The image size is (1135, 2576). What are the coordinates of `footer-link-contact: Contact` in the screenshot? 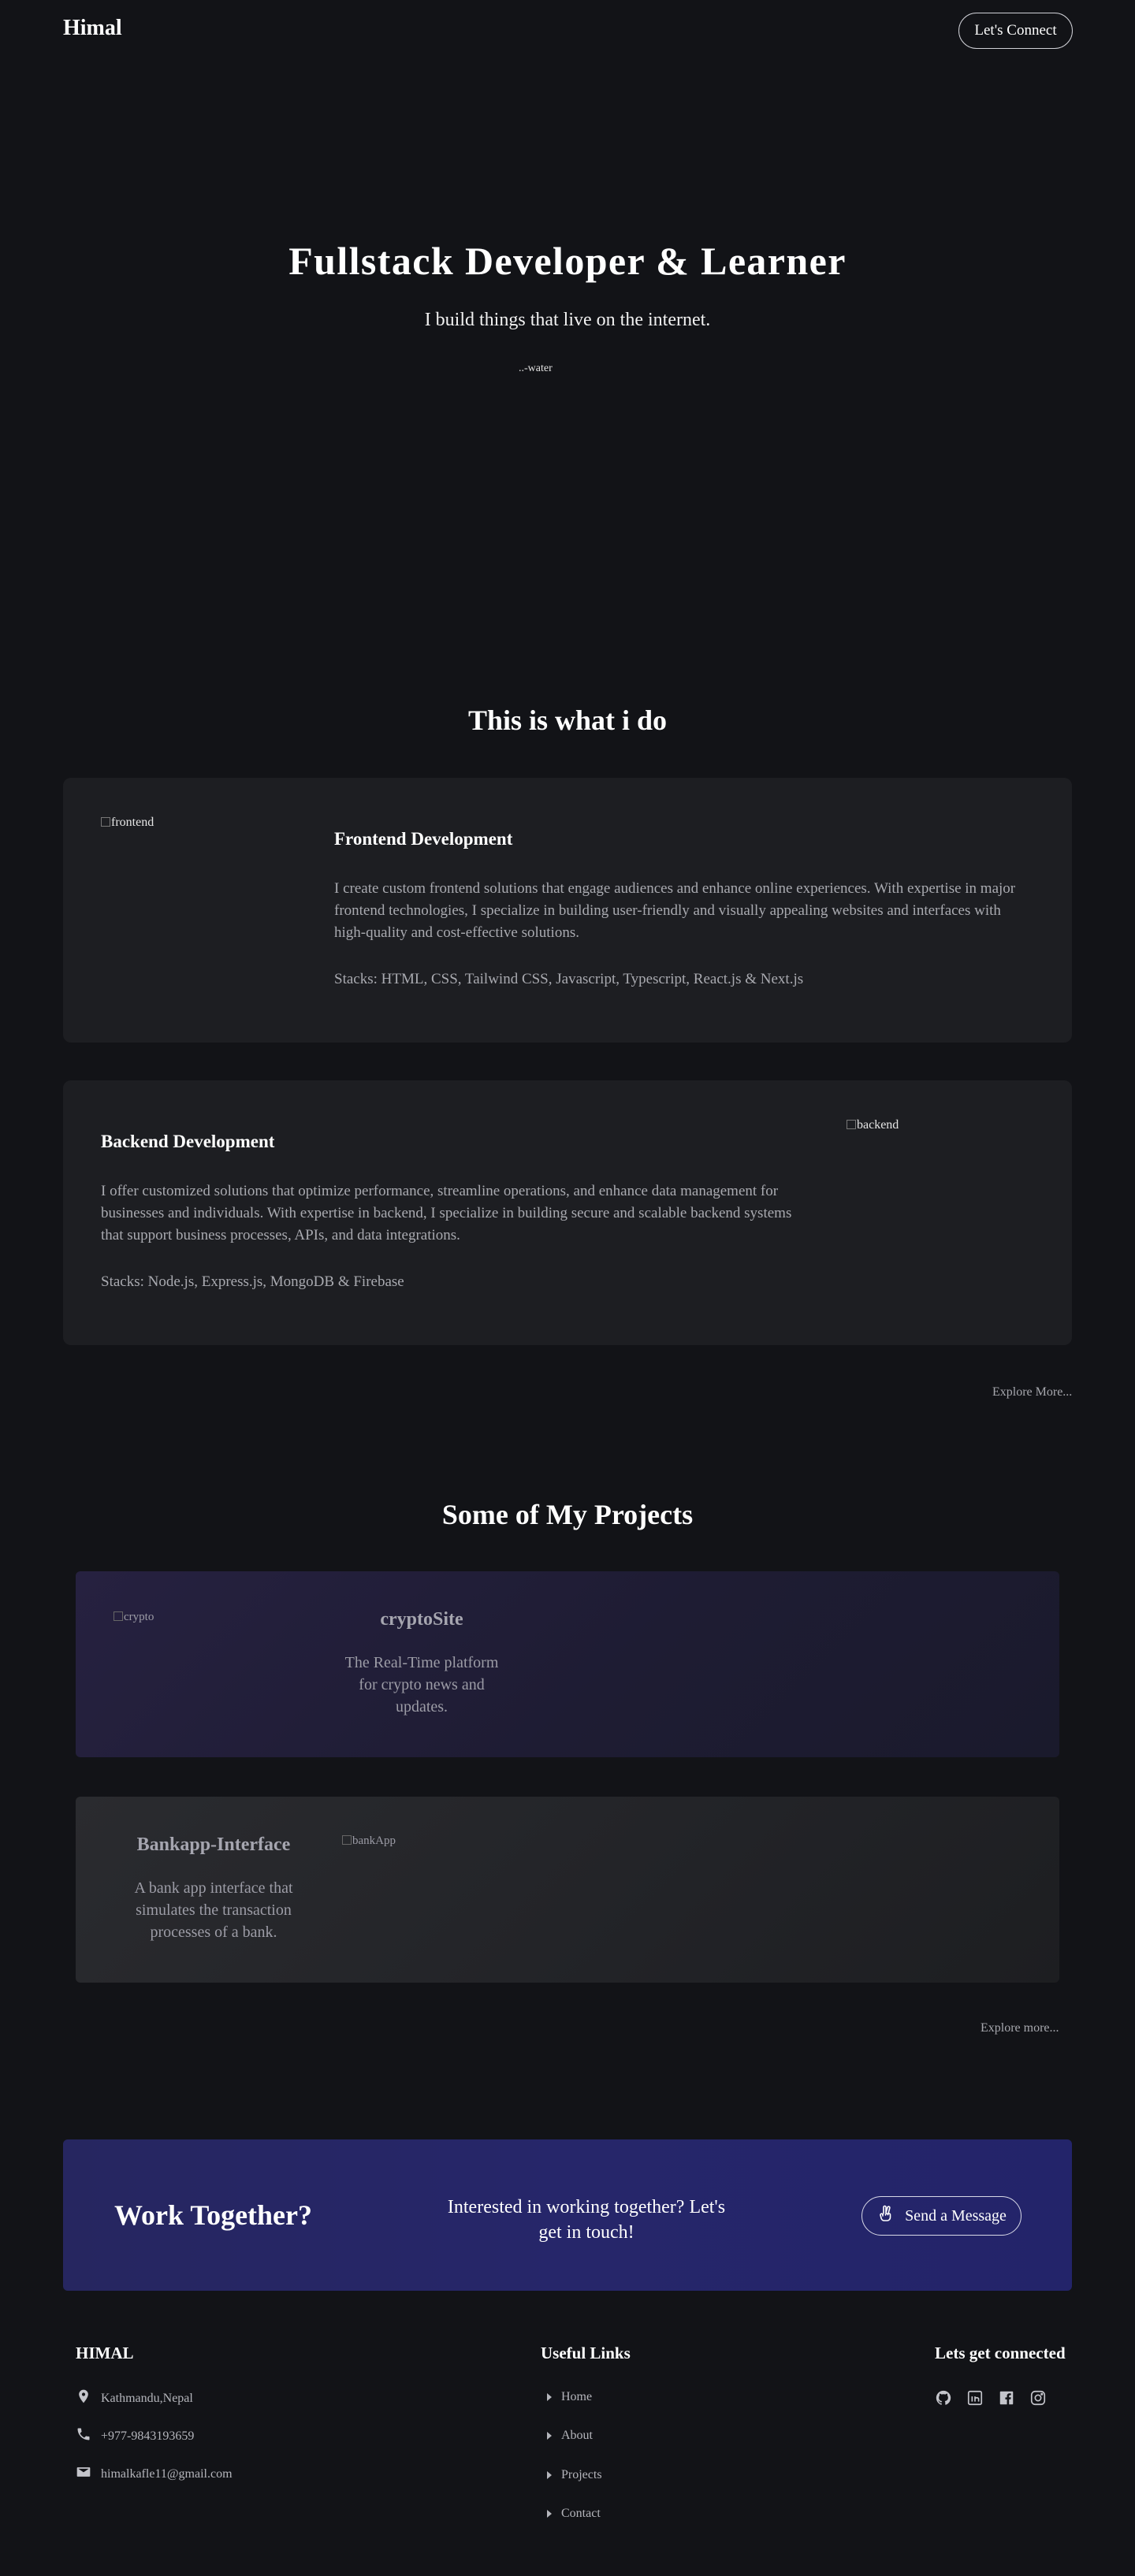 It's located at (574, 2514).